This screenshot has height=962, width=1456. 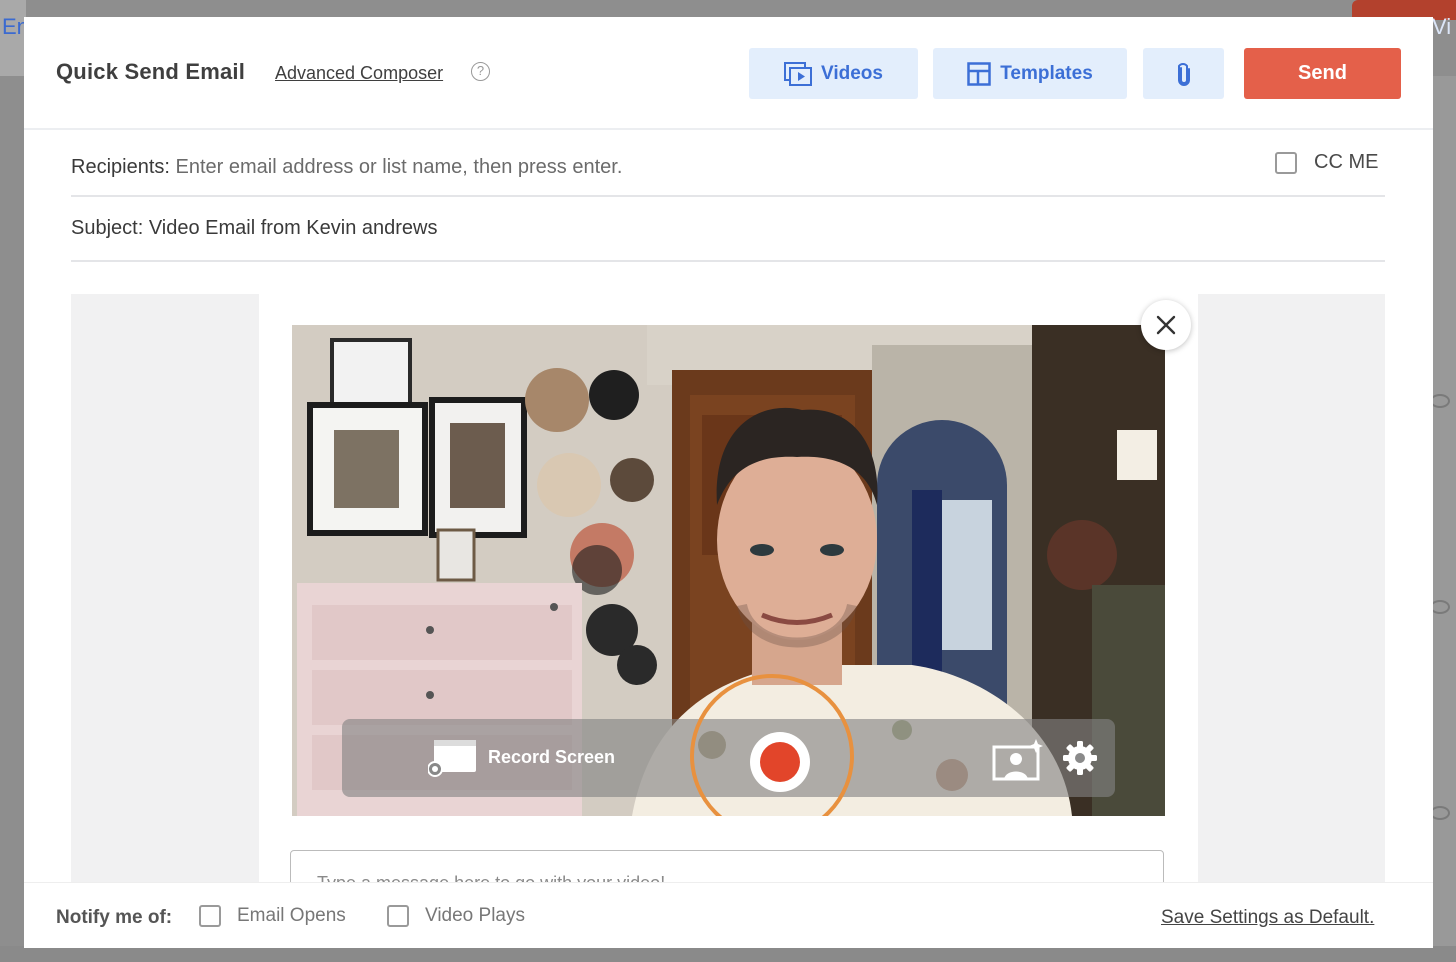 I want to click on record-icon, so click(x=780, y=762).